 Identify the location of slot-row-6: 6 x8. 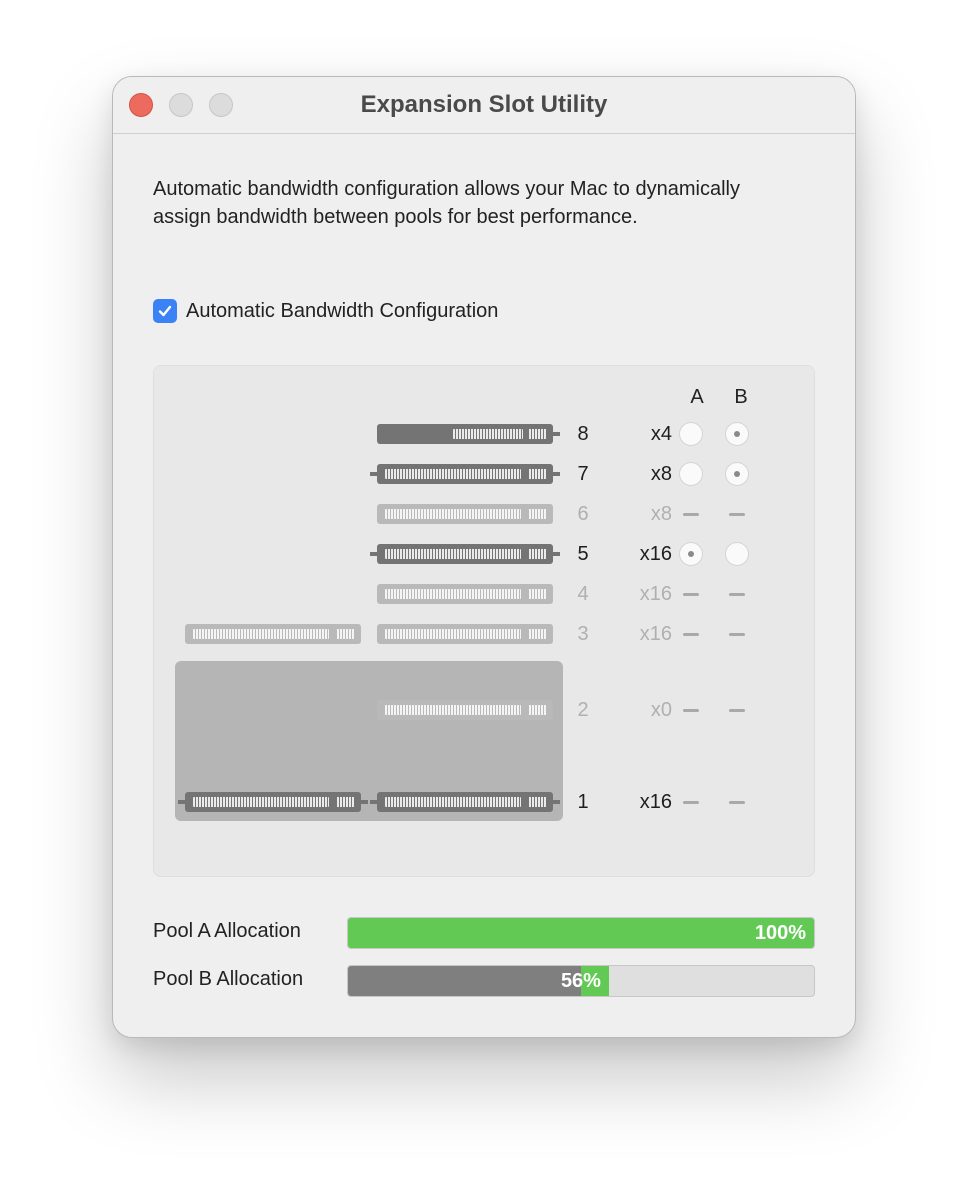
(484, 514).